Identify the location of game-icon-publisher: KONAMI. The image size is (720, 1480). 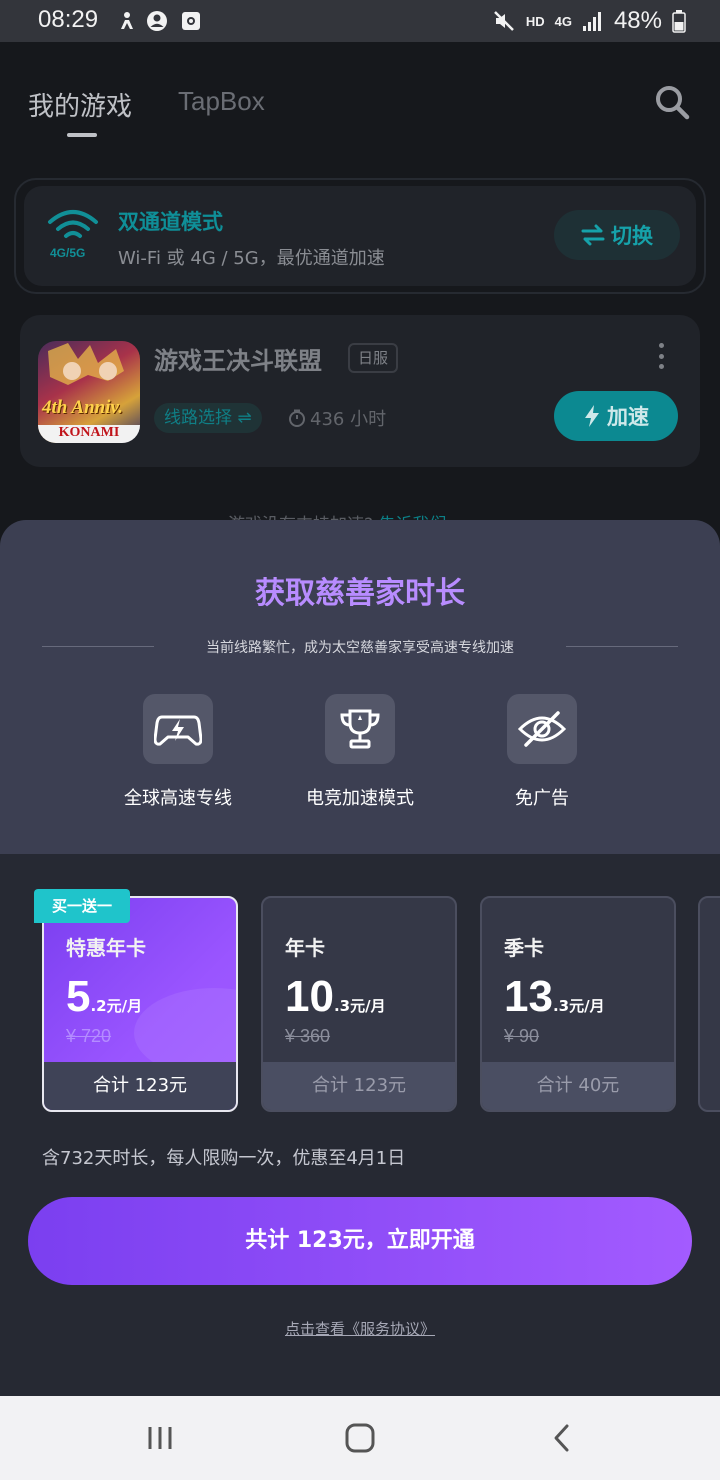
(89, 434).